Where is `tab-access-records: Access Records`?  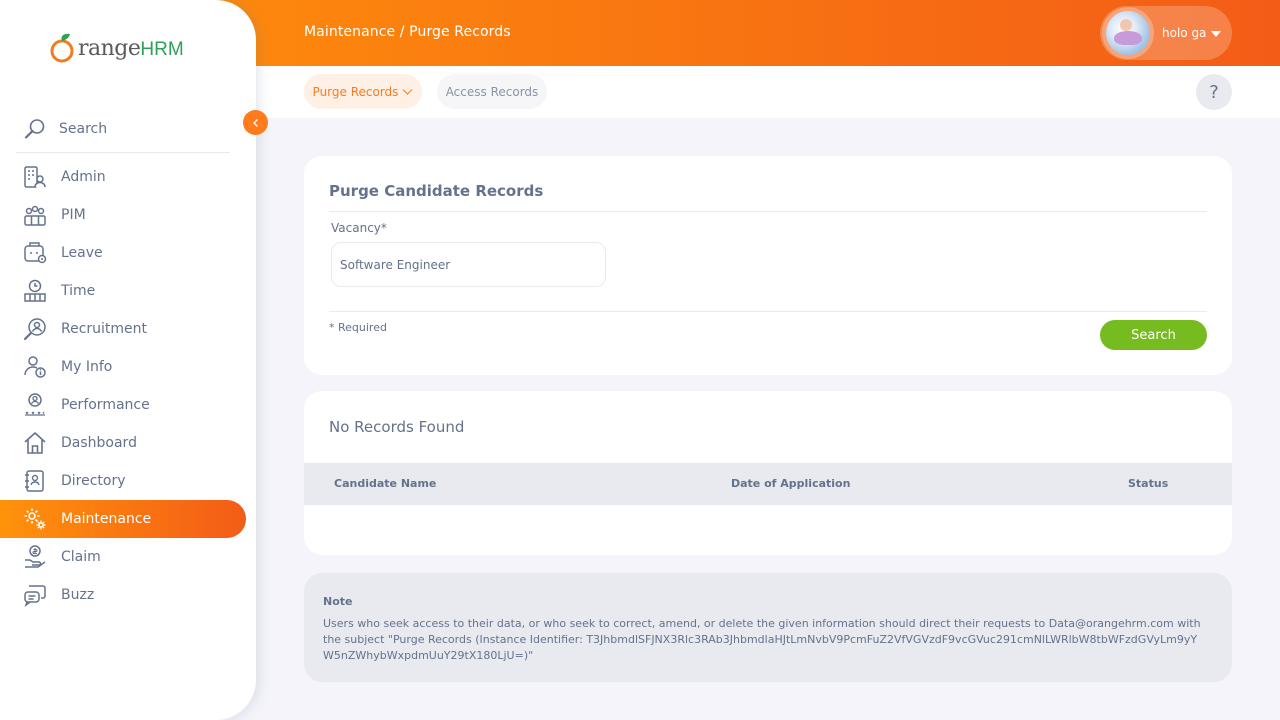 tab-access-records: Access Records is located at coordinates (492, 91).